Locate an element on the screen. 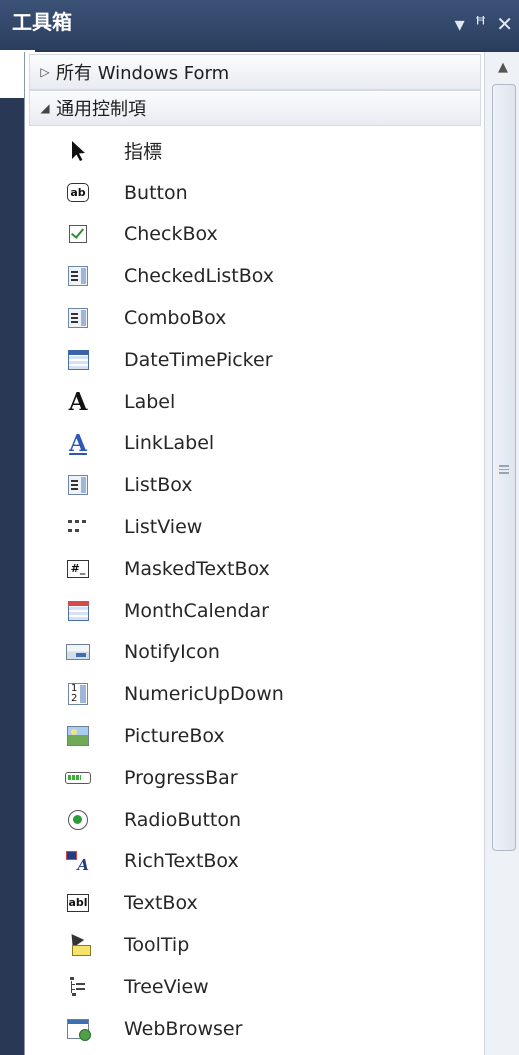 The image size is (519, 1055). datetimepicker-icon is located at coordinates (78, 359).